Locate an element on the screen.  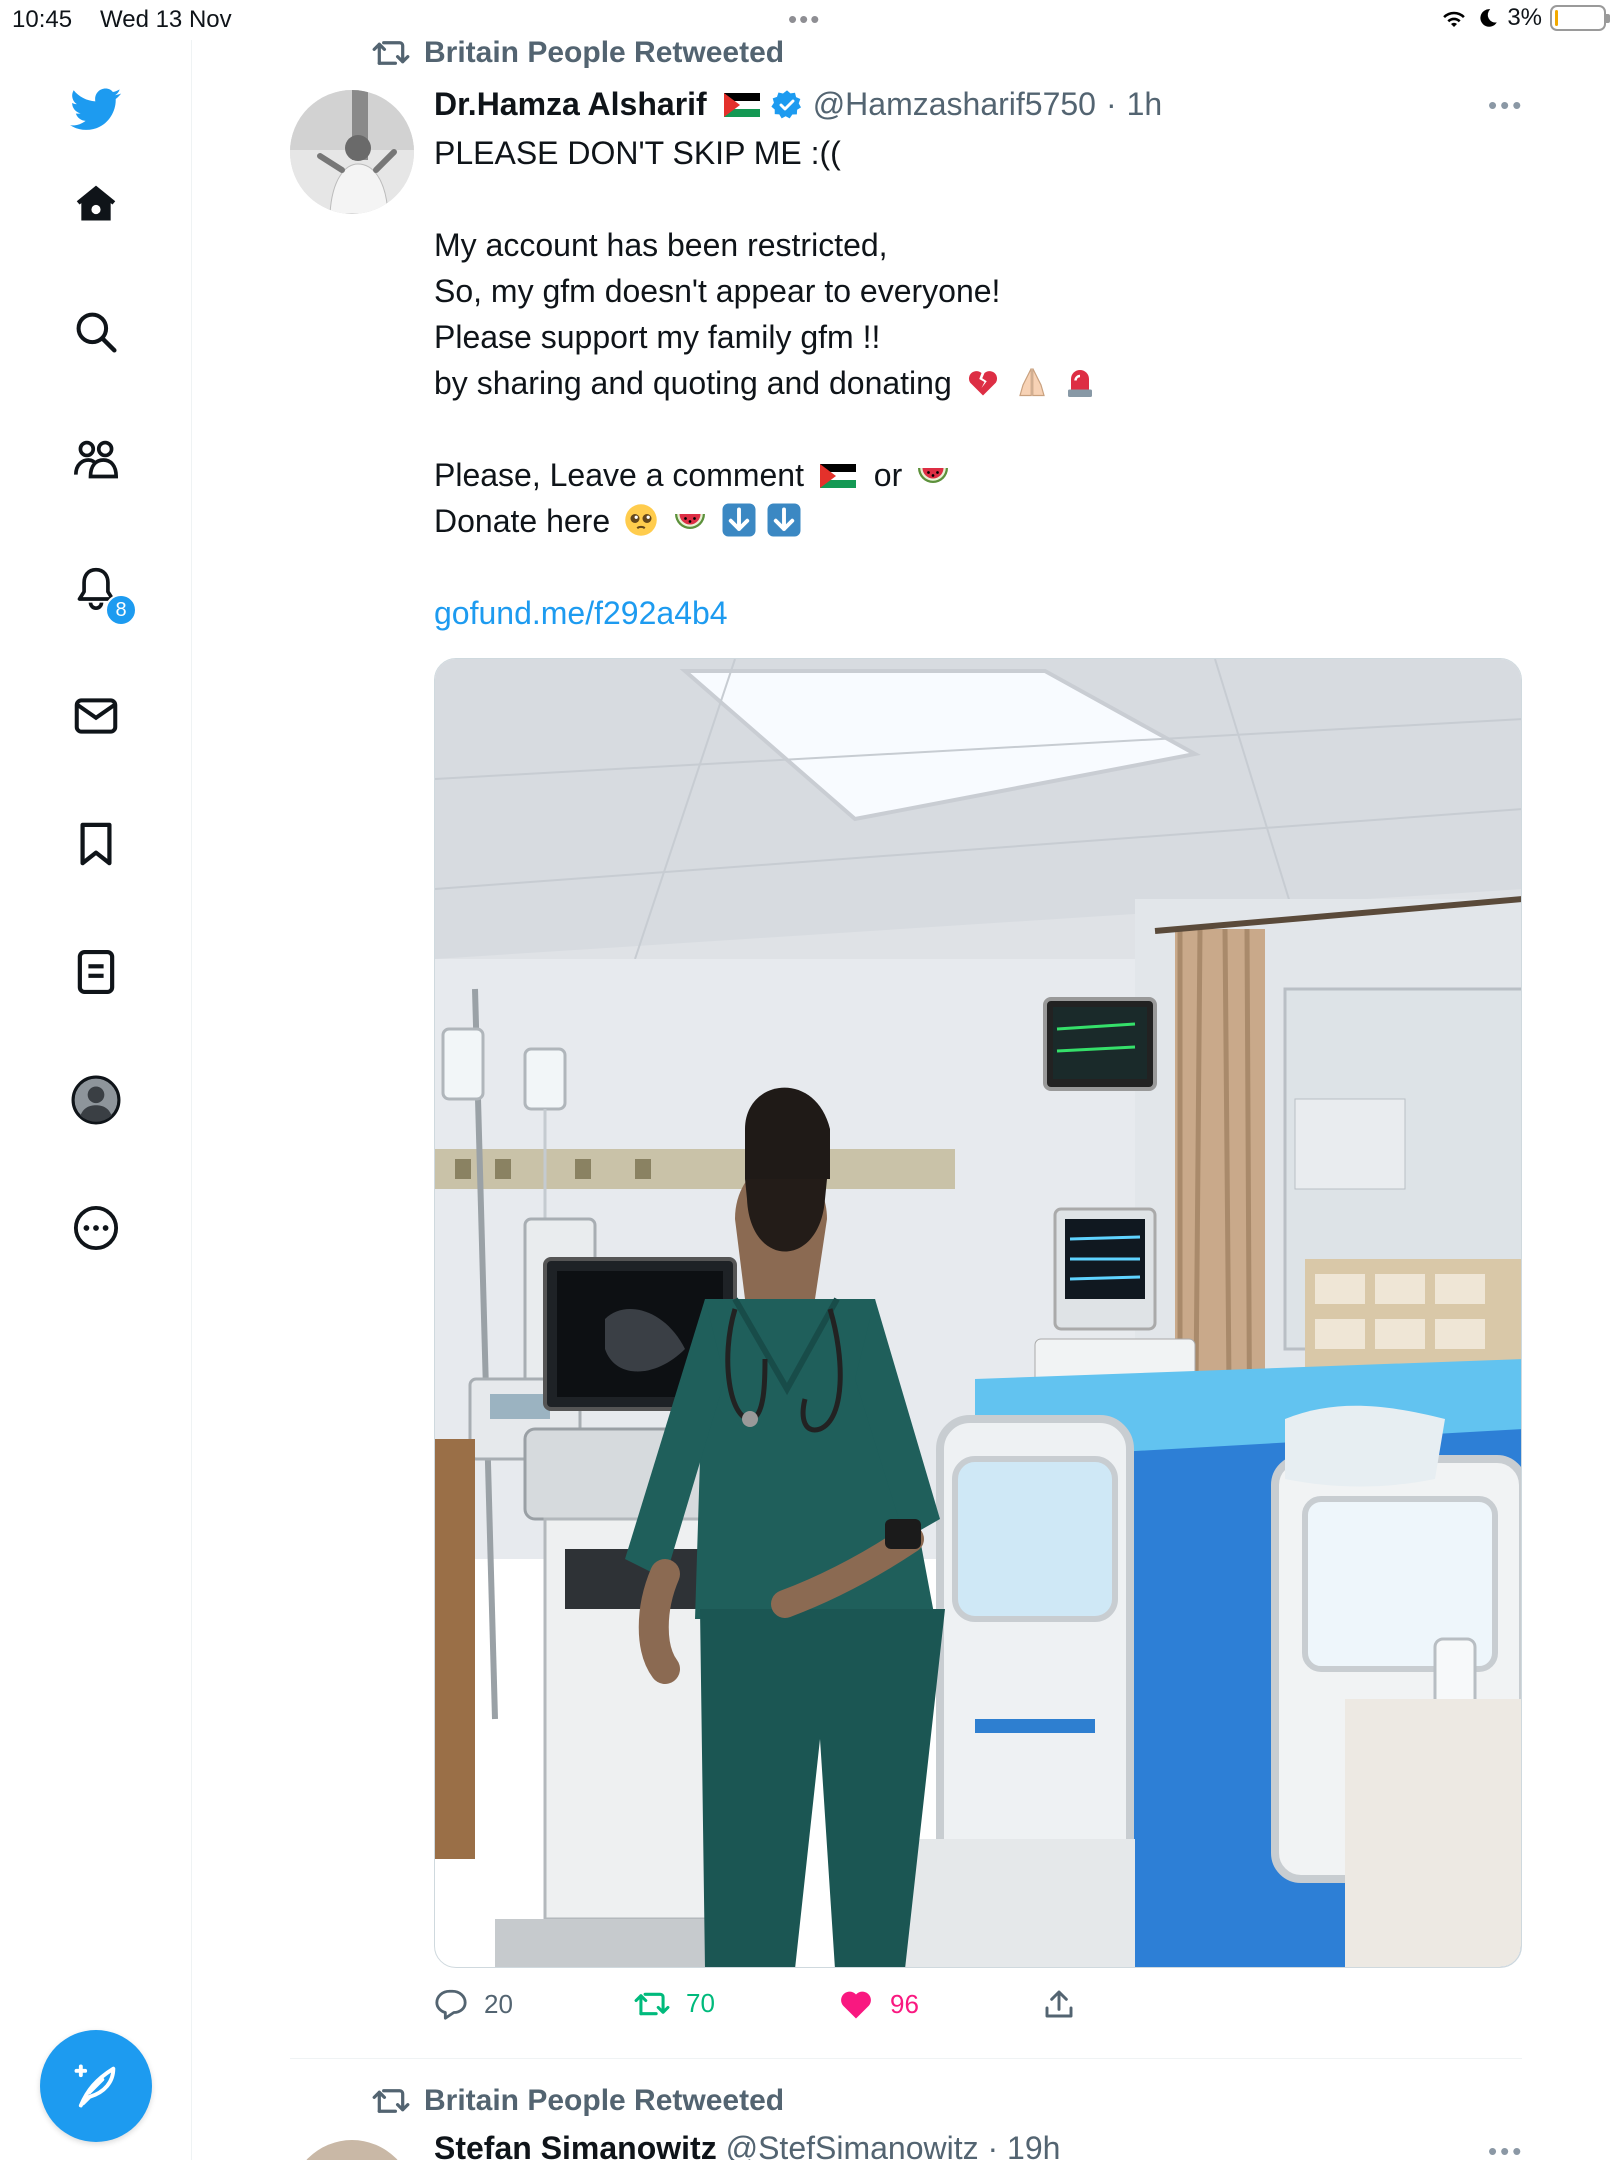
battery-icon is located at coordinates (1580, 18).